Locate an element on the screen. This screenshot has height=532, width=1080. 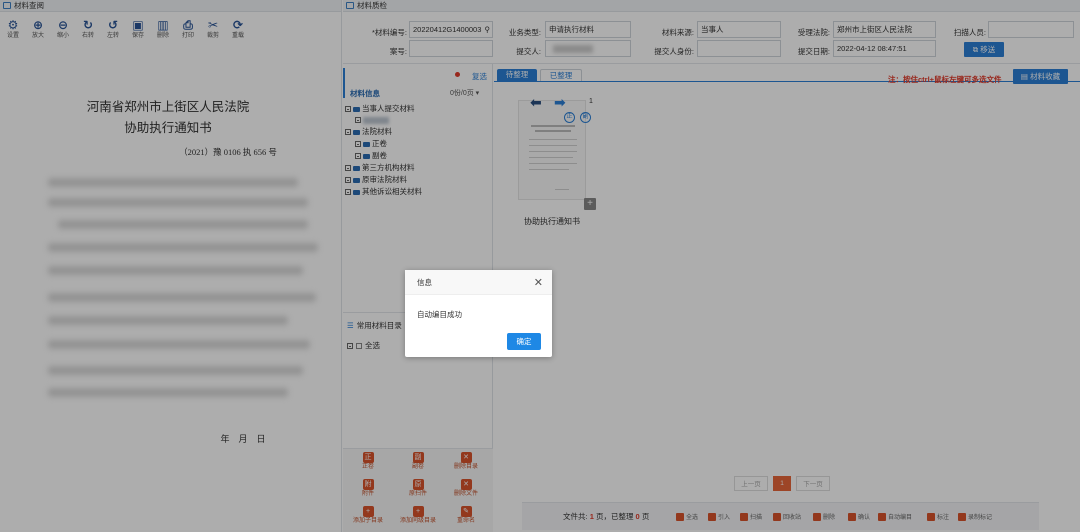
dialog-message: 自动编目成功 is located at coordinates (439, 314).